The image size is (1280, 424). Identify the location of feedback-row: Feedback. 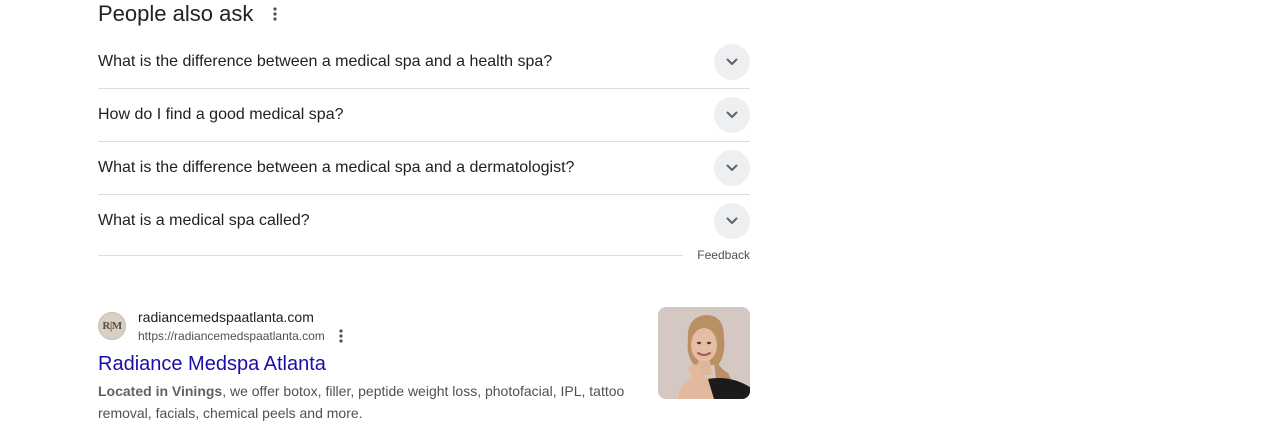
(424, 255).